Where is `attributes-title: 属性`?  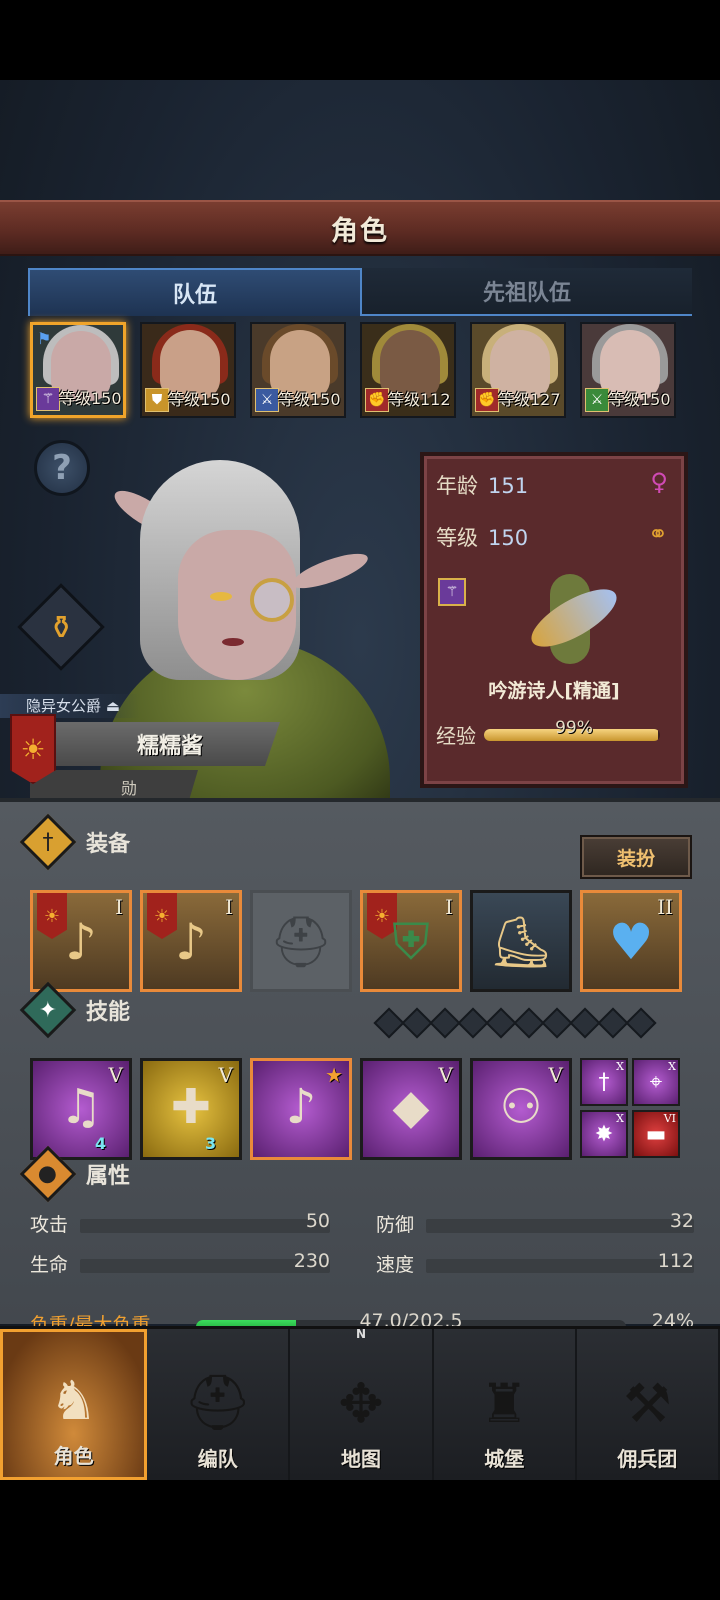
attributes-title: 属性 is located at coordinates (108, 1176).